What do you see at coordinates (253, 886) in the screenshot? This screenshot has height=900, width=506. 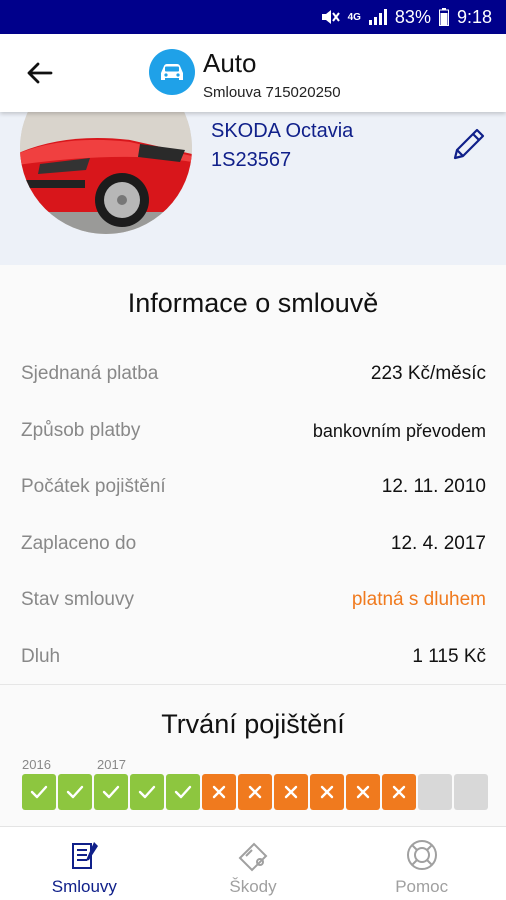 I see `nav-label: Škody` at bounding box center [253, 886].